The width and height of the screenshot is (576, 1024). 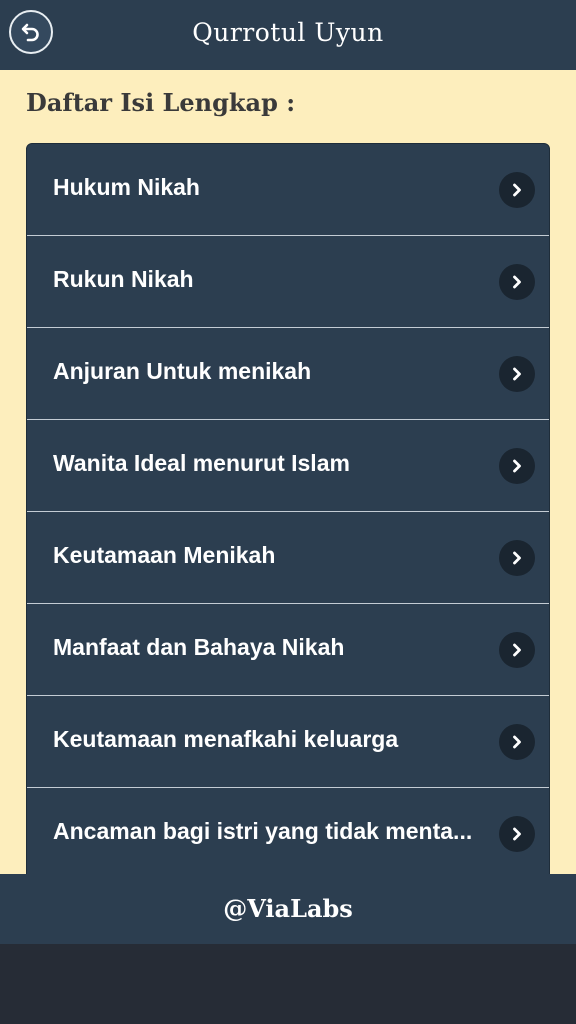 What do you see at coordinates (199, 647) in the screenshot?
I see `list-item-label: Manfaat dan Bahaya Nikah` at bounding box center [199, 647].